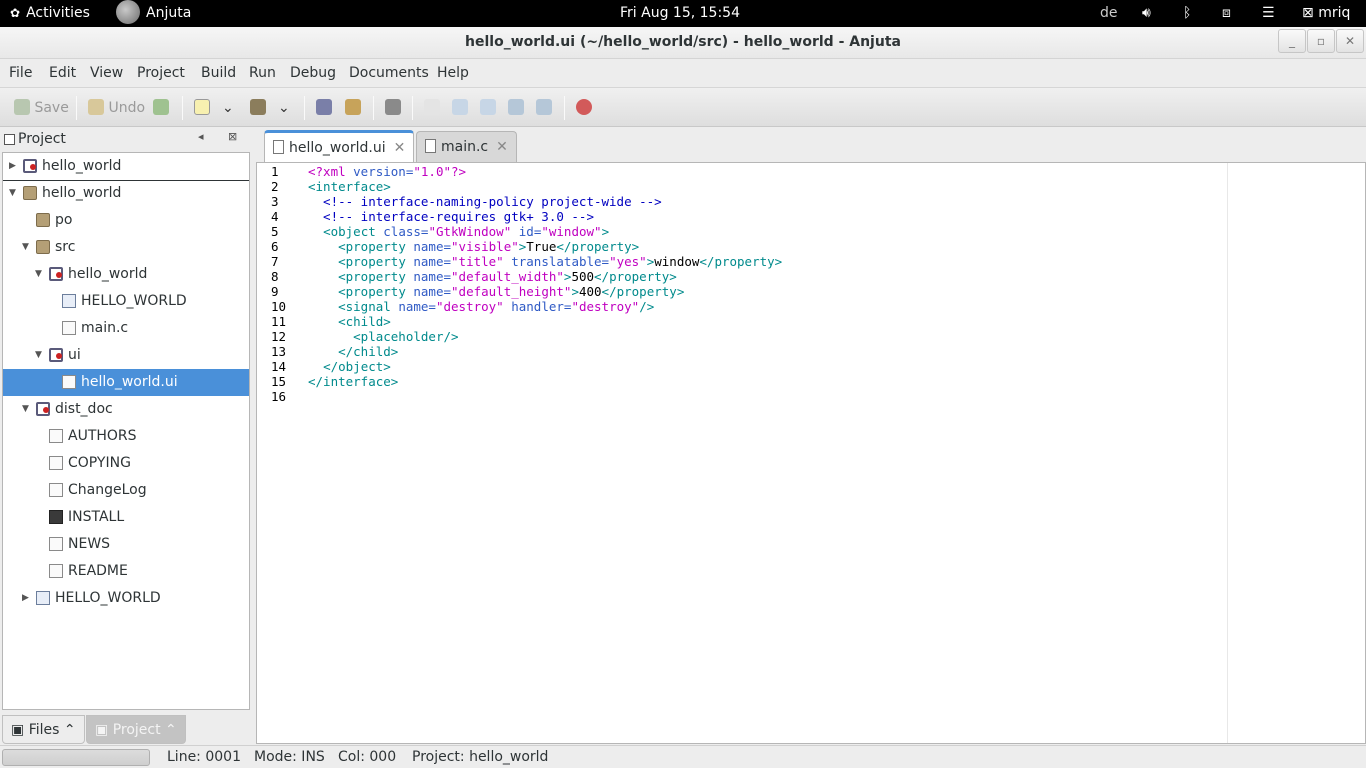 The image size is (1366, 768). Describe the element at coordinates (262, 73) in the screenshot. I see `menu-run: Run` at that location.